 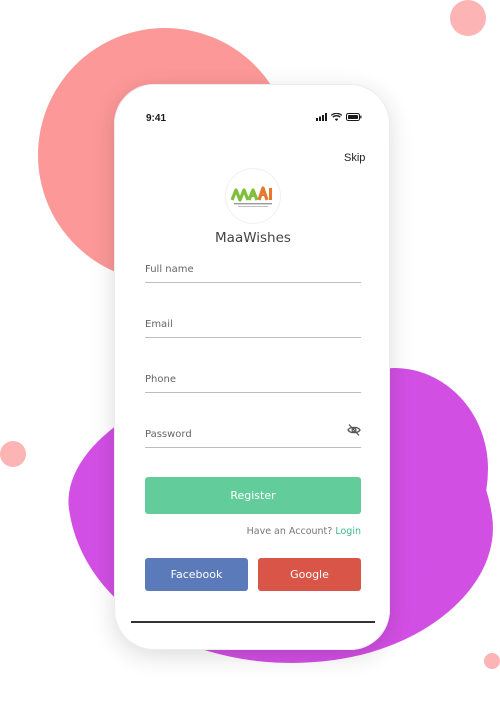 What do you see at coordinates (354, 117) in the screenshot?
I see `battery-icon` at bounding box center [354, 117].